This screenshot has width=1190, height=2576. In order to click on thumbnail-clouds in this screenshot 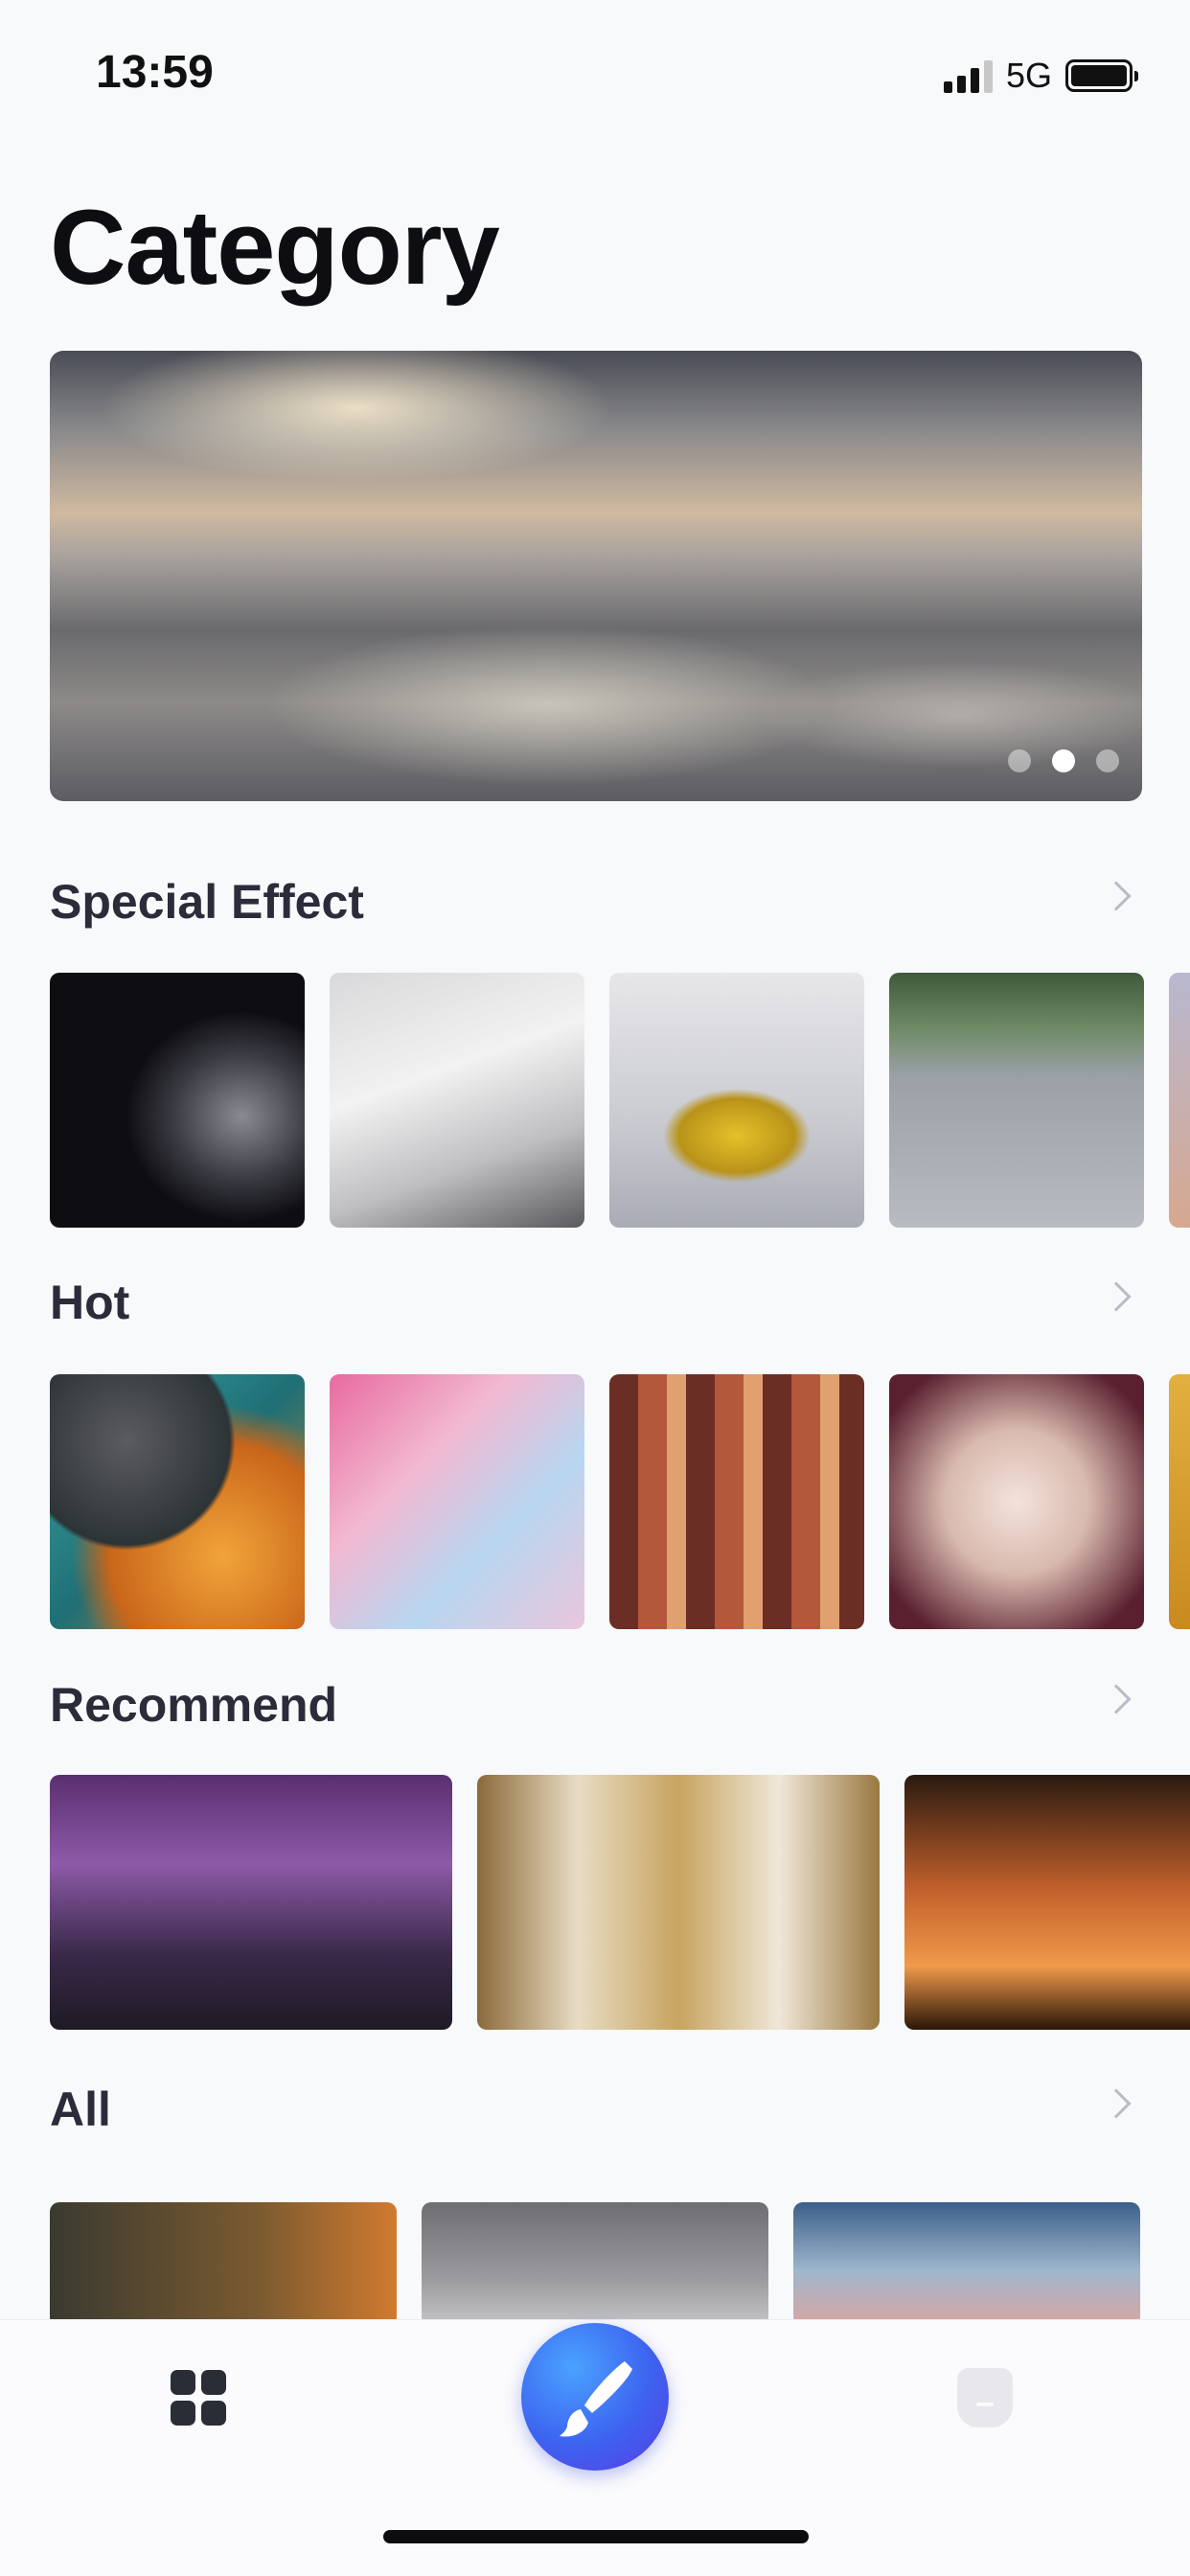, I will do `click(595, 2264)`.